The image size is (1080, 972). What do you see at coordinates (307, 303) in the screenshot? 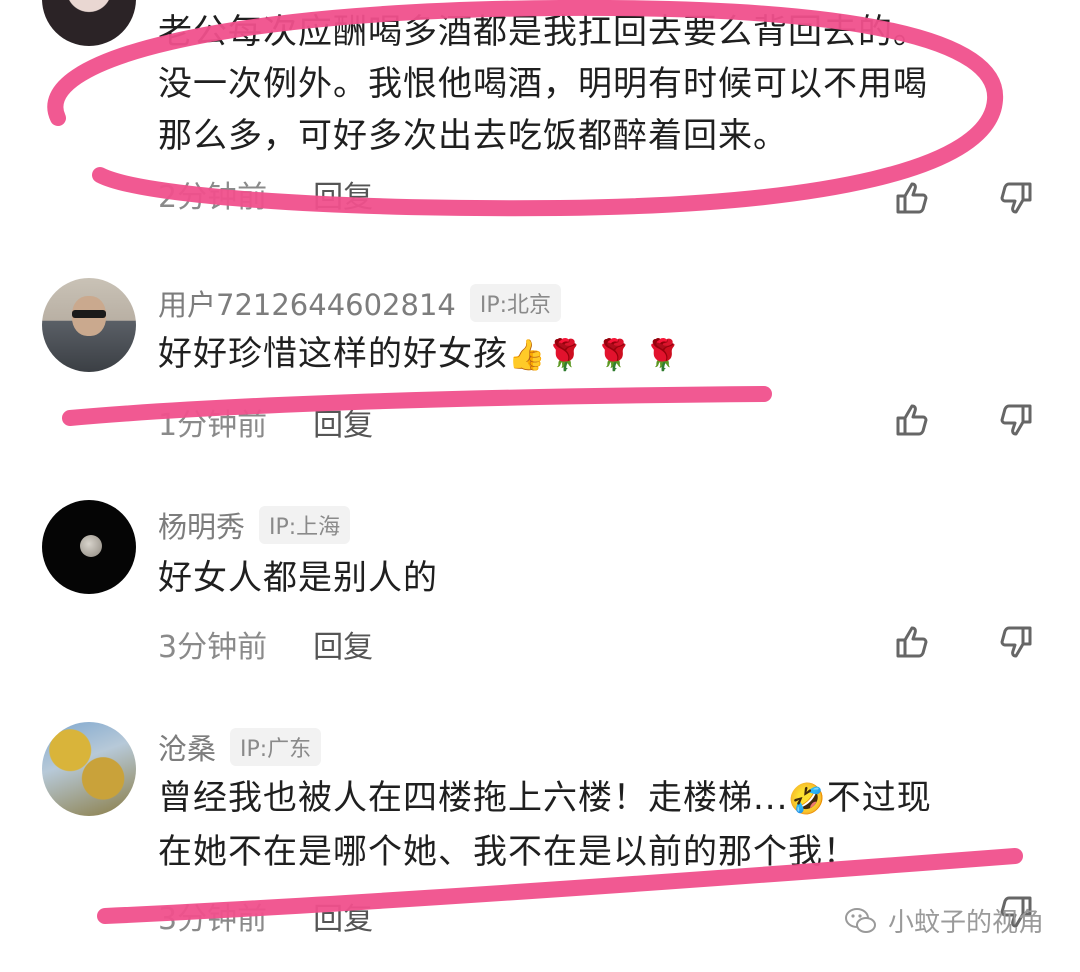
I see `username: 用户7212644602814` at bounding box center [307, 303].